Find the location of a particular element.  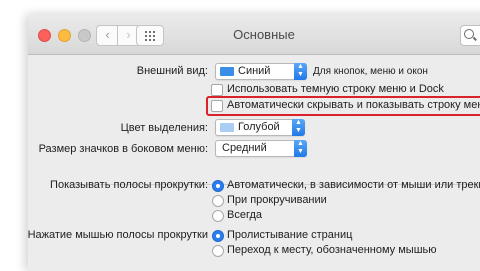

sidebar-size-popup: Средний ▲ ▼ is located at coordinates (261, 148).